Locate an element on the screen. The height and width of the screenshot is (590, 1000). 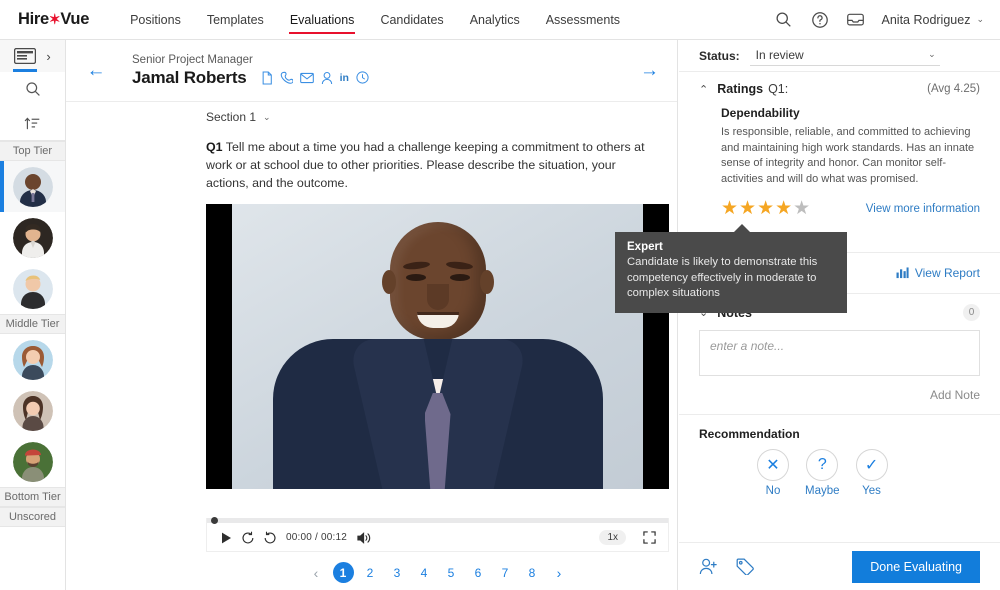
video-figure-torso is located at coordinates (437, 414).